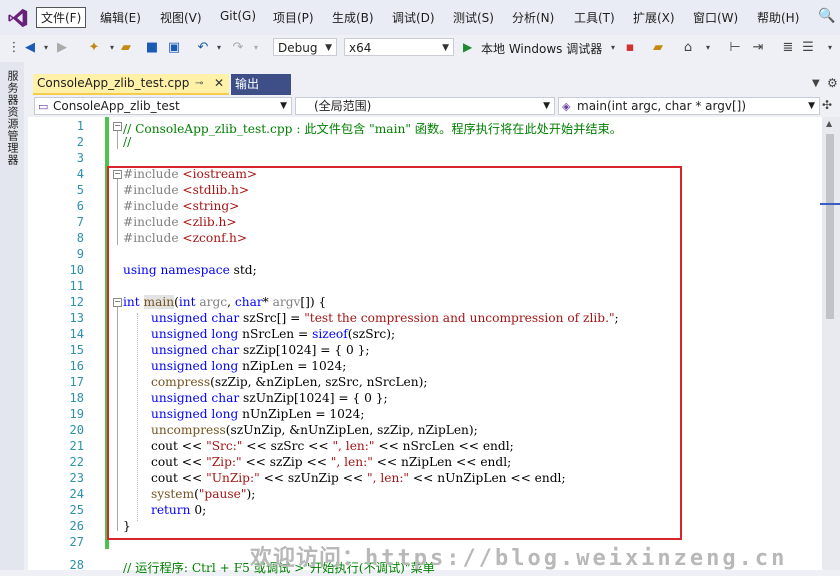  I want to click on open-folder-icon: ▰, so click(126, 48).